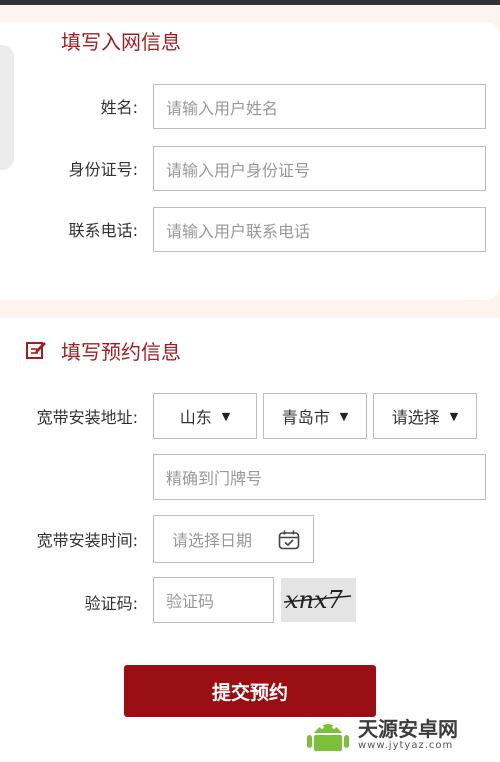 Image resolution: width=500 pixels, height=762 pixels. Describe the element at coordinates (212, 540) in the screenshot. I see `date-placeholder: 请选择日期` at that location.